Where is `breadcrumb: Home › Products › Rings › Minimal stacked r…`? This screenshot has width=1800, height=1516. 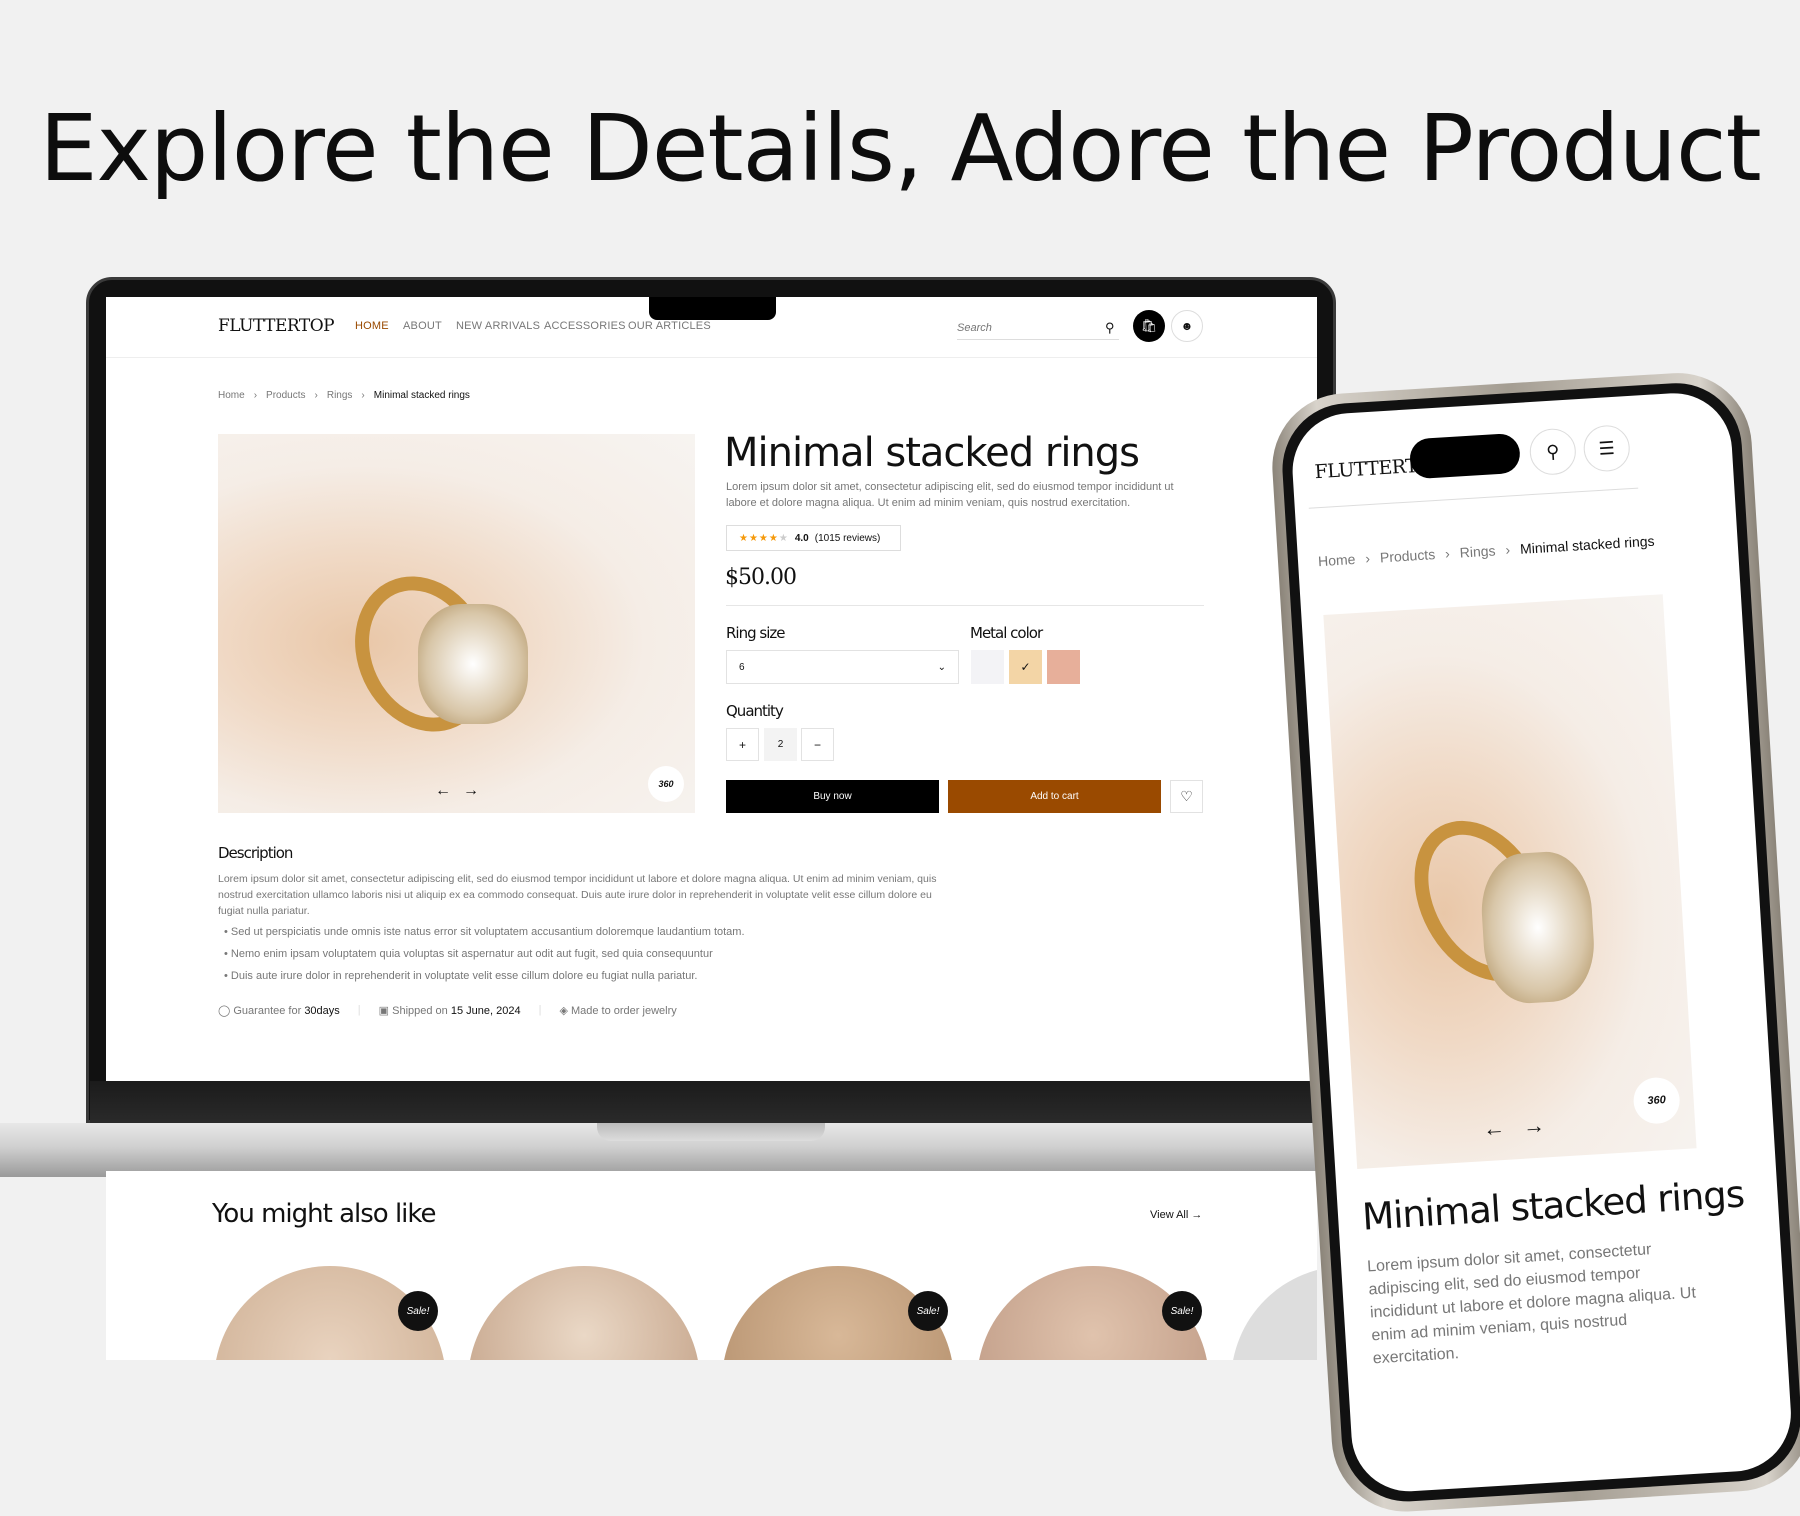 breadcrumb: Home › Products › Rings › Minimal stacked r… is located at coordinates (344, 395).